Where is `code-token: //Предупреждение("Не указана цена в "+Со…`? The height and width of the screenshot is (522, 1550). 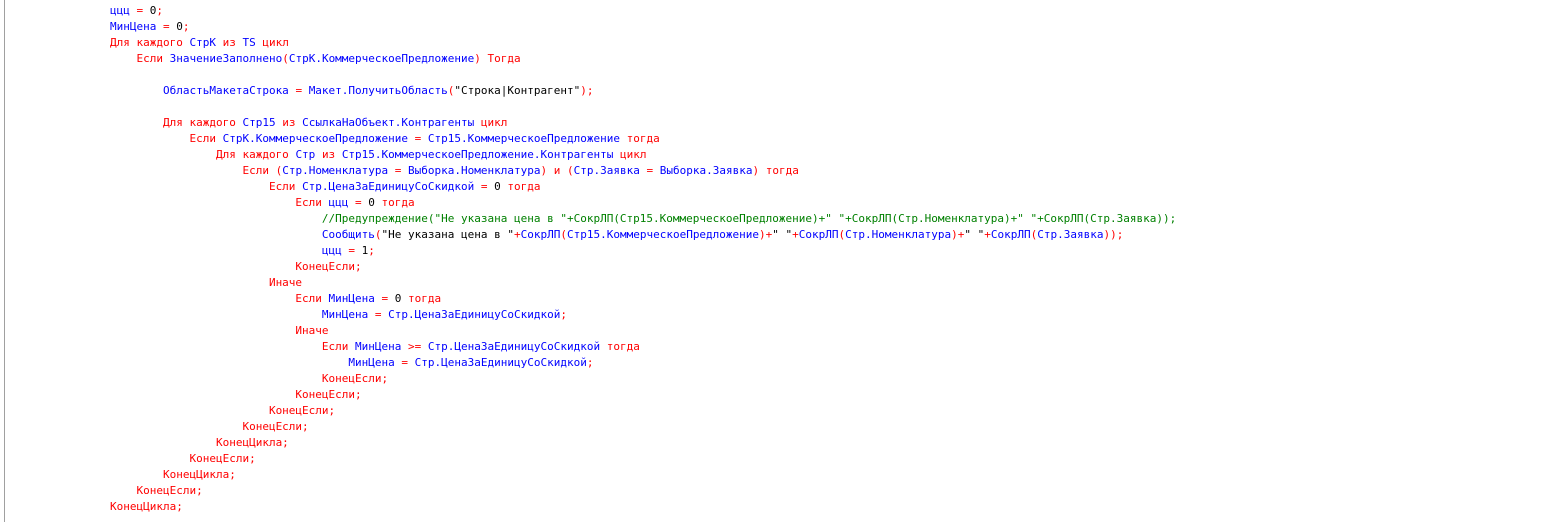 code-token: //Предупреждение("Не указана цена в "+Со… is located at coordinates (643, 218).